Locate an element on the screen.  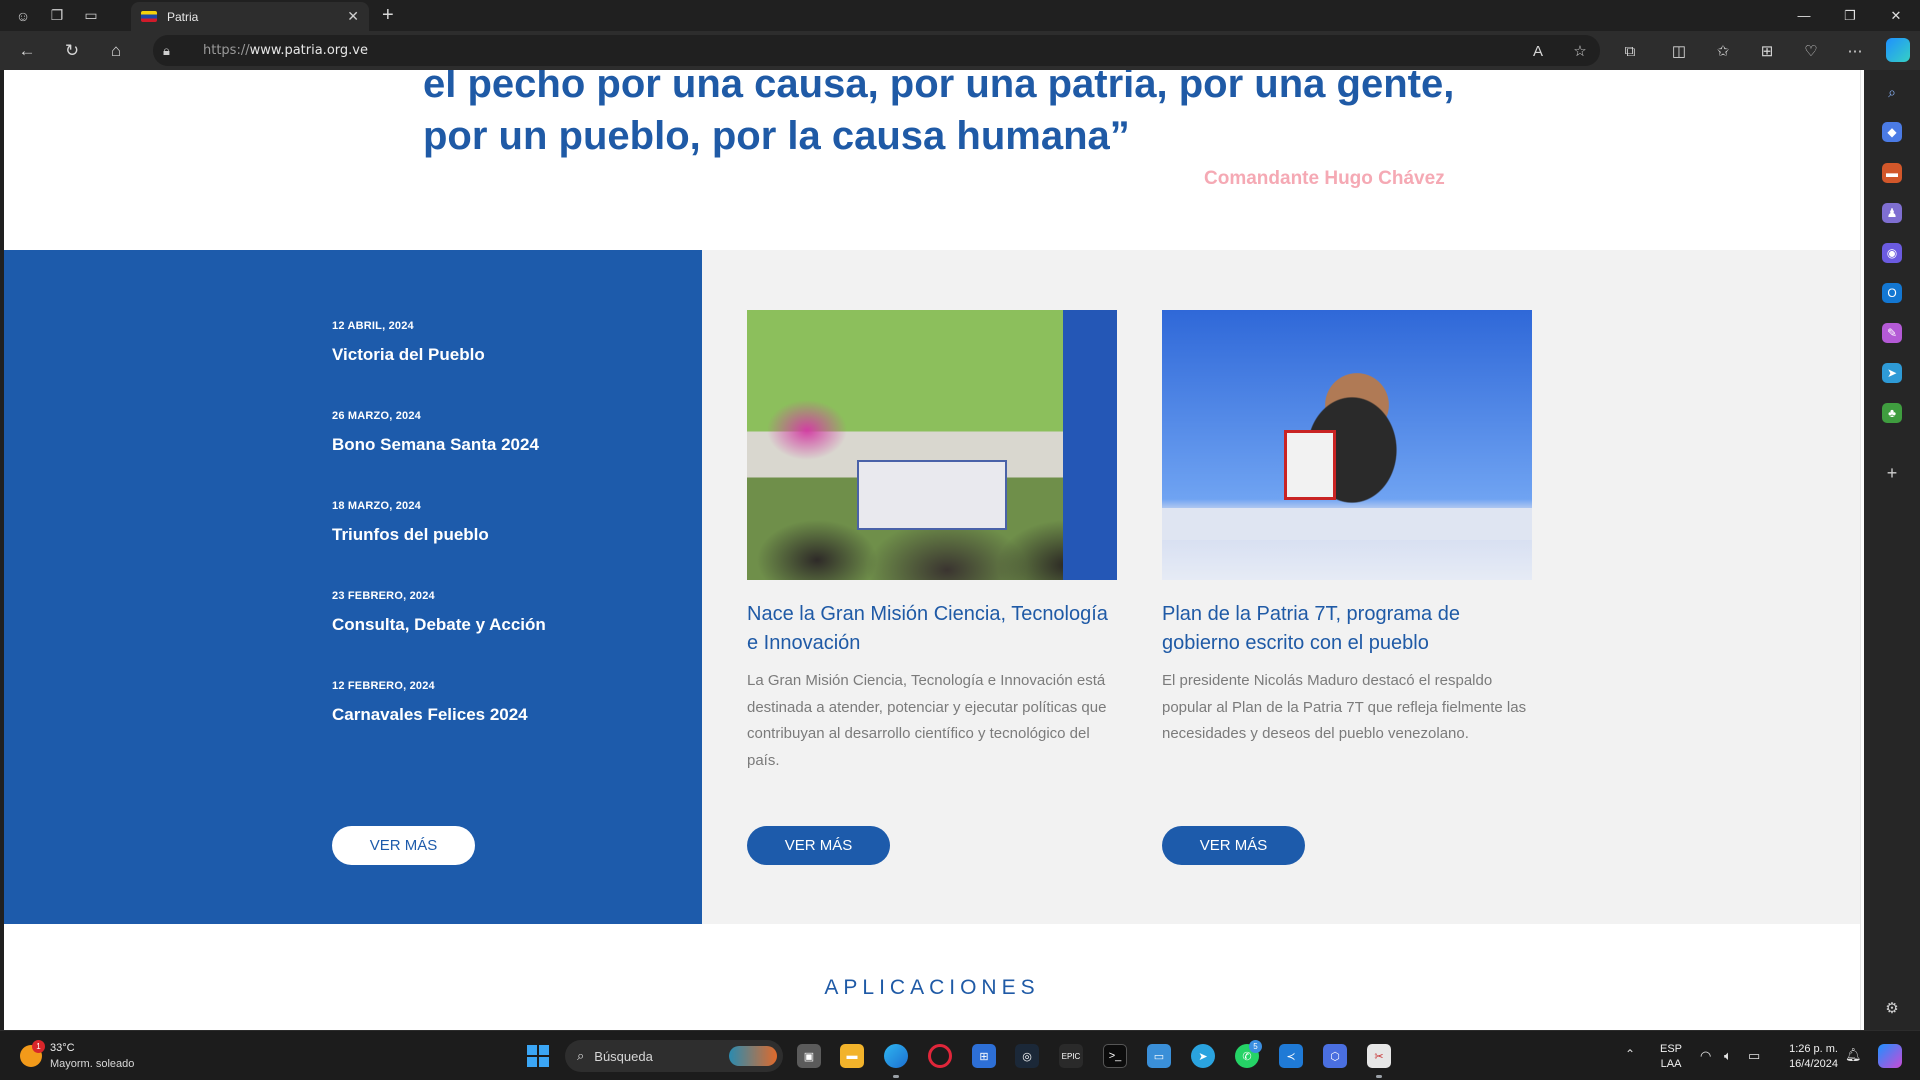
taskbar-search-box: ⌕ Búsqueda is located at coordinates (674, 1056).